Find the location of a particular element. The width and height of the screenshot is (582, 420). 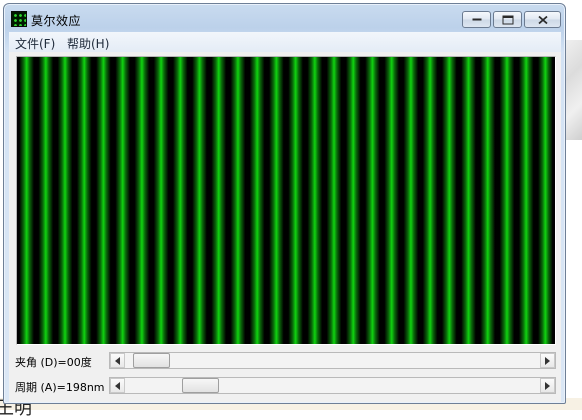

period-scroll-right-button is located at coordinates (547, 385).